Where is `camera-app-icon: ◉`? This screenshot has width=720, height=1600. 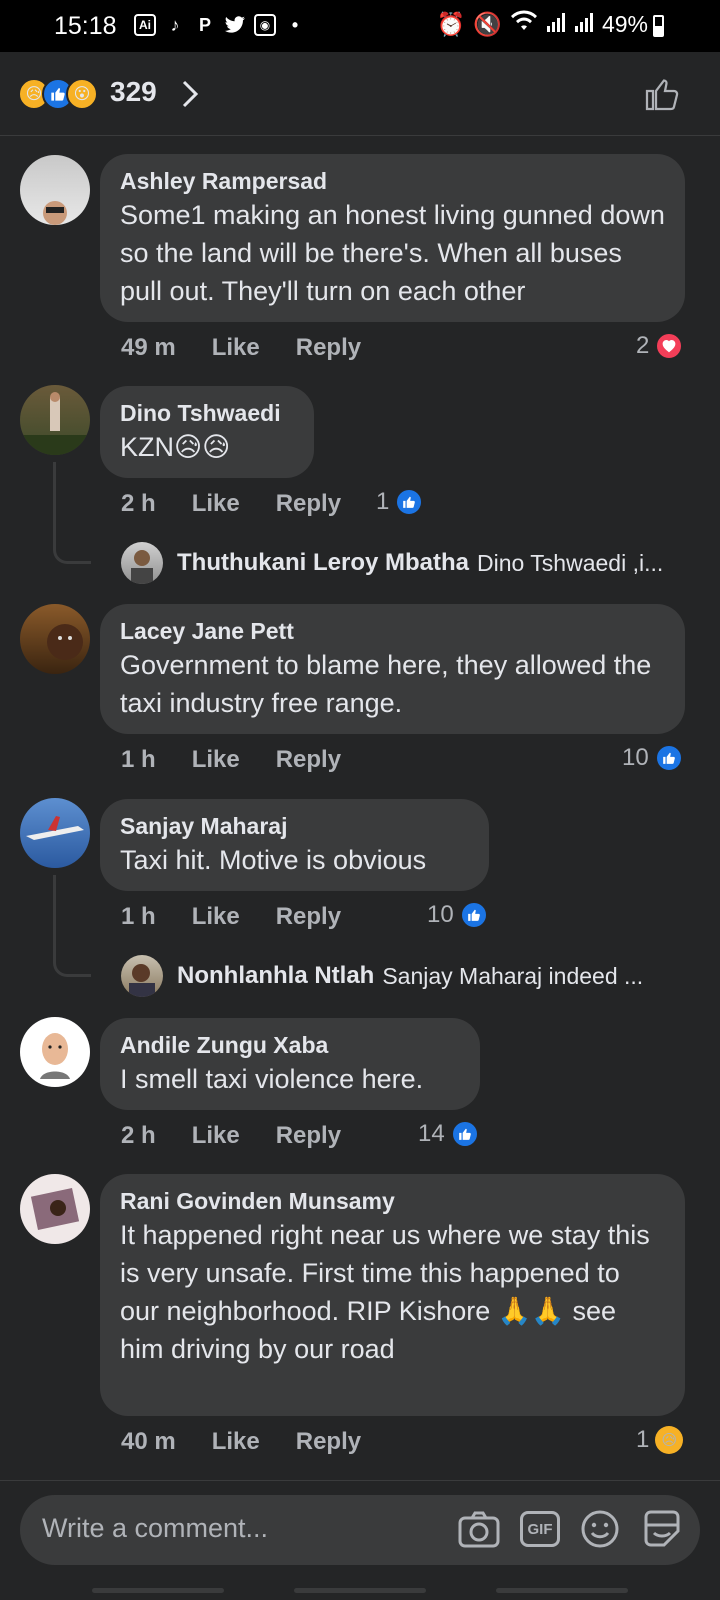
camera-app-icon: ◉ is located at coordinates (265, 25).